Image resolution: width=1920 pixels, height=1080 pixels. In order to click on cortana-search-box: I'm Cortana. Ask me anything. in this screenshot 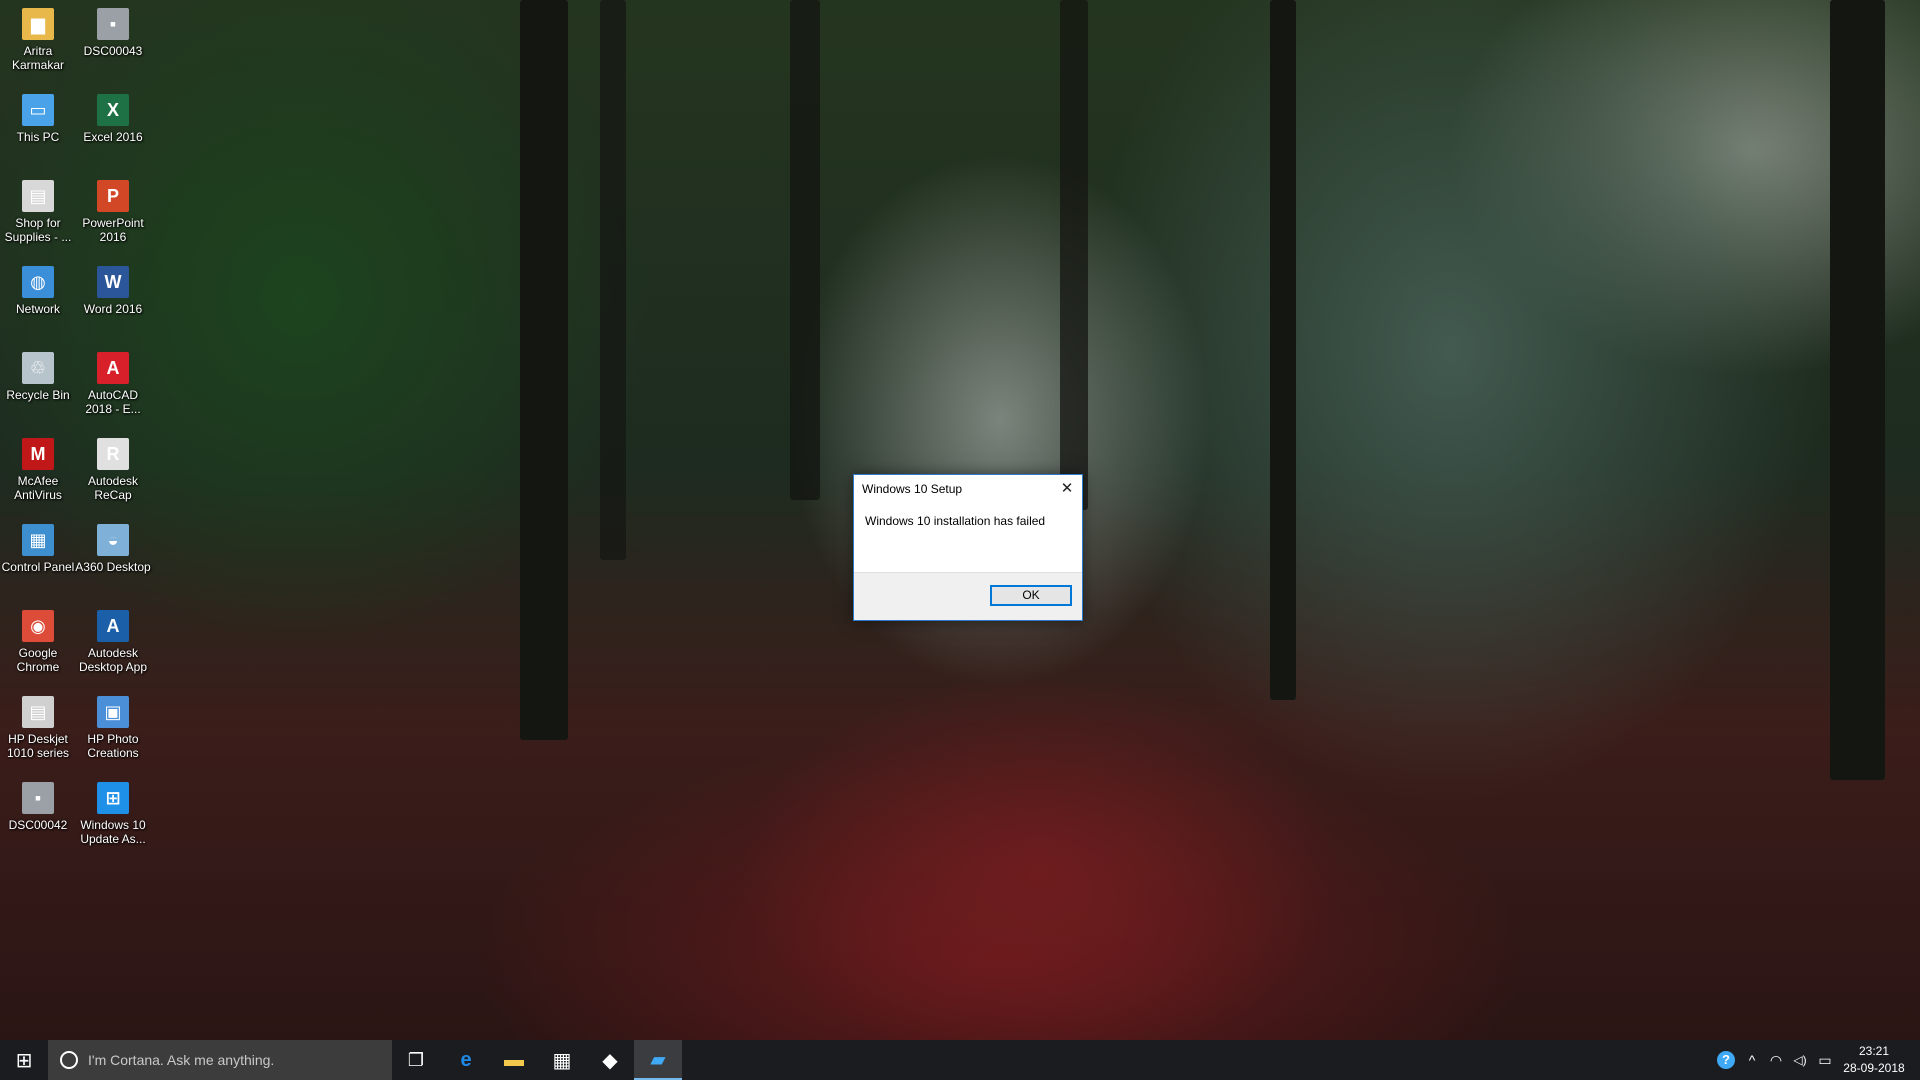, I will do `click(220, 1060)`.